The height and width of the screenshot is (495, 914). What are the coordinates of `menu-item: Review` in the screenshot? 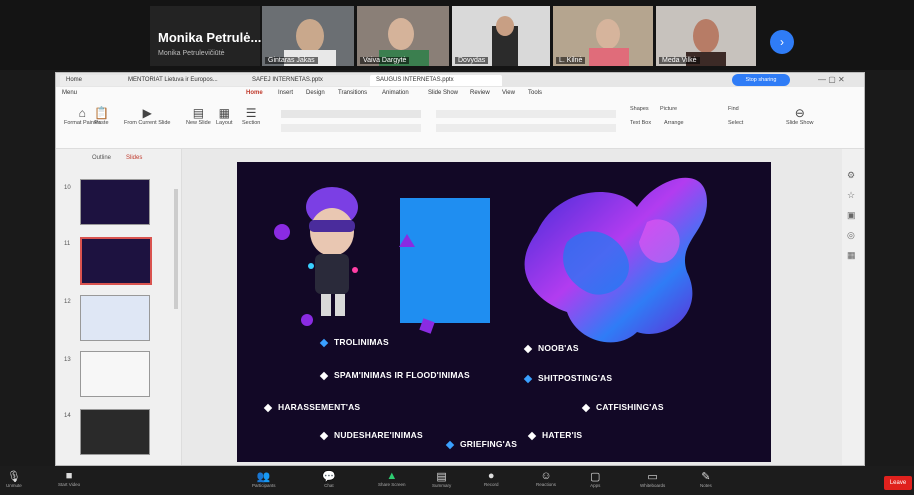 It's located at (480, 93).